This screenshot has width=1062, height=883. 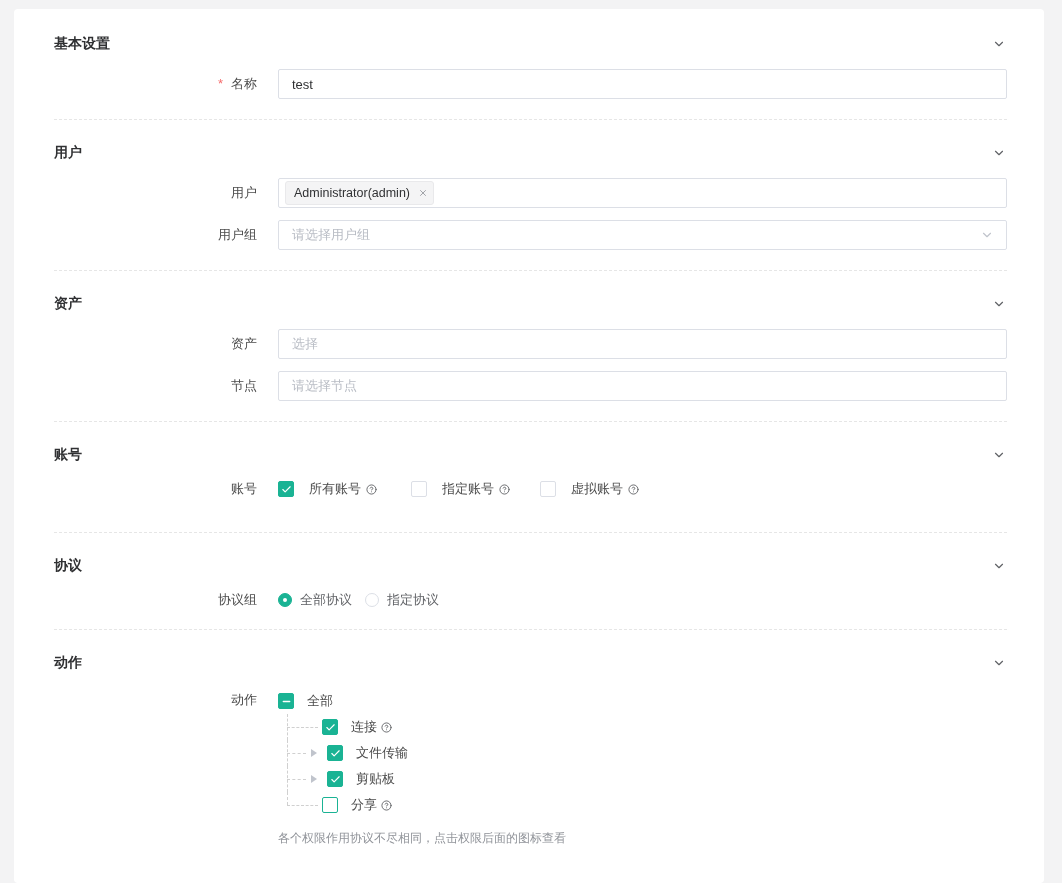 I want to click on field-label: 节点, so click(x=243, y=386).